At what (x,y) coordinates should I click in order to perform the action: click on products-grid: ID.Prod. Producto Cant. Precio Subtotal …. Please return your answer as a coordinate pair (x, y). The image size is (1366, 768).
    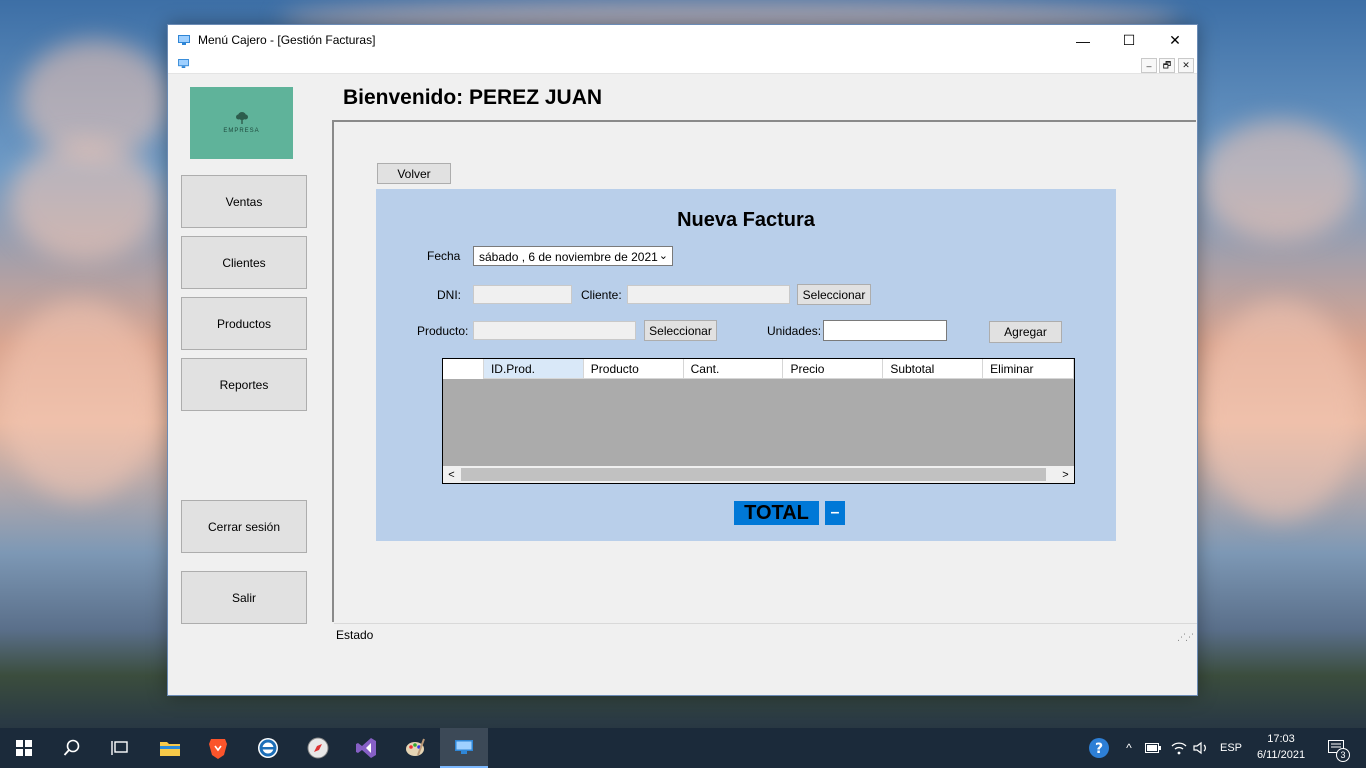
    Looking at the image, I should click on (758, 421).